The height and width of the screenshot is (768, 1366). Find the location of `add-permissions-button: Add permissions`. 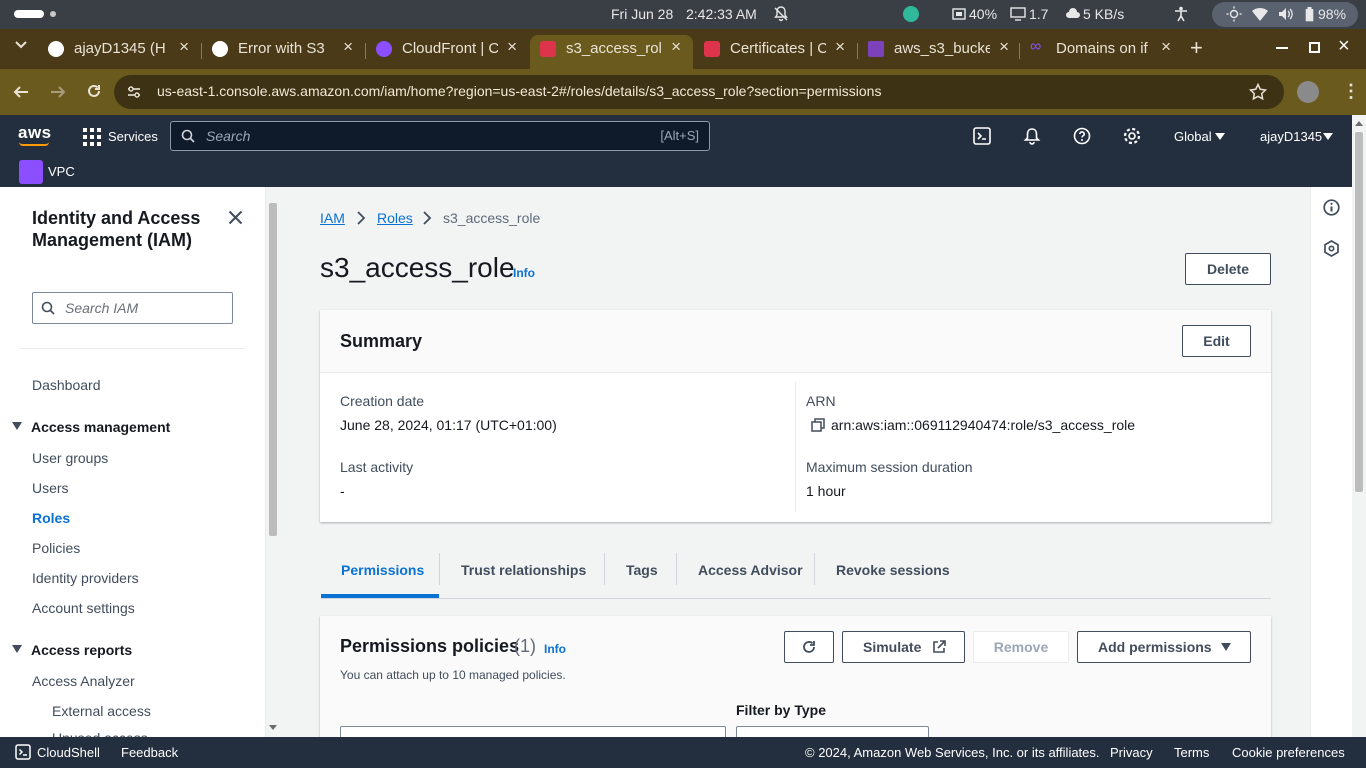

add-permissions-button: Add permissions is located at coordinates (1164, 647).